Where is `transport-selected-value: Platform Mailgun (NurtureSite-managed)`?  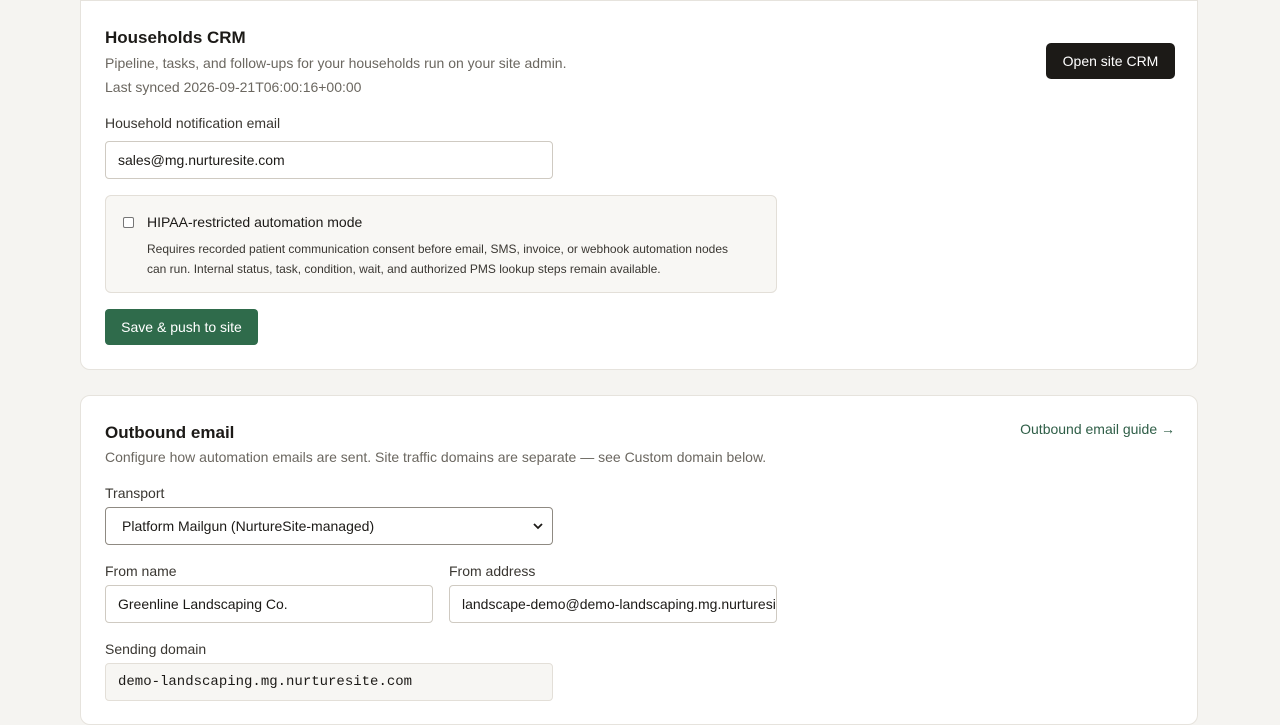
transport-selected-value: Platform Mailgun (NurtureSite-managed) is located at coordinates (248, 526).